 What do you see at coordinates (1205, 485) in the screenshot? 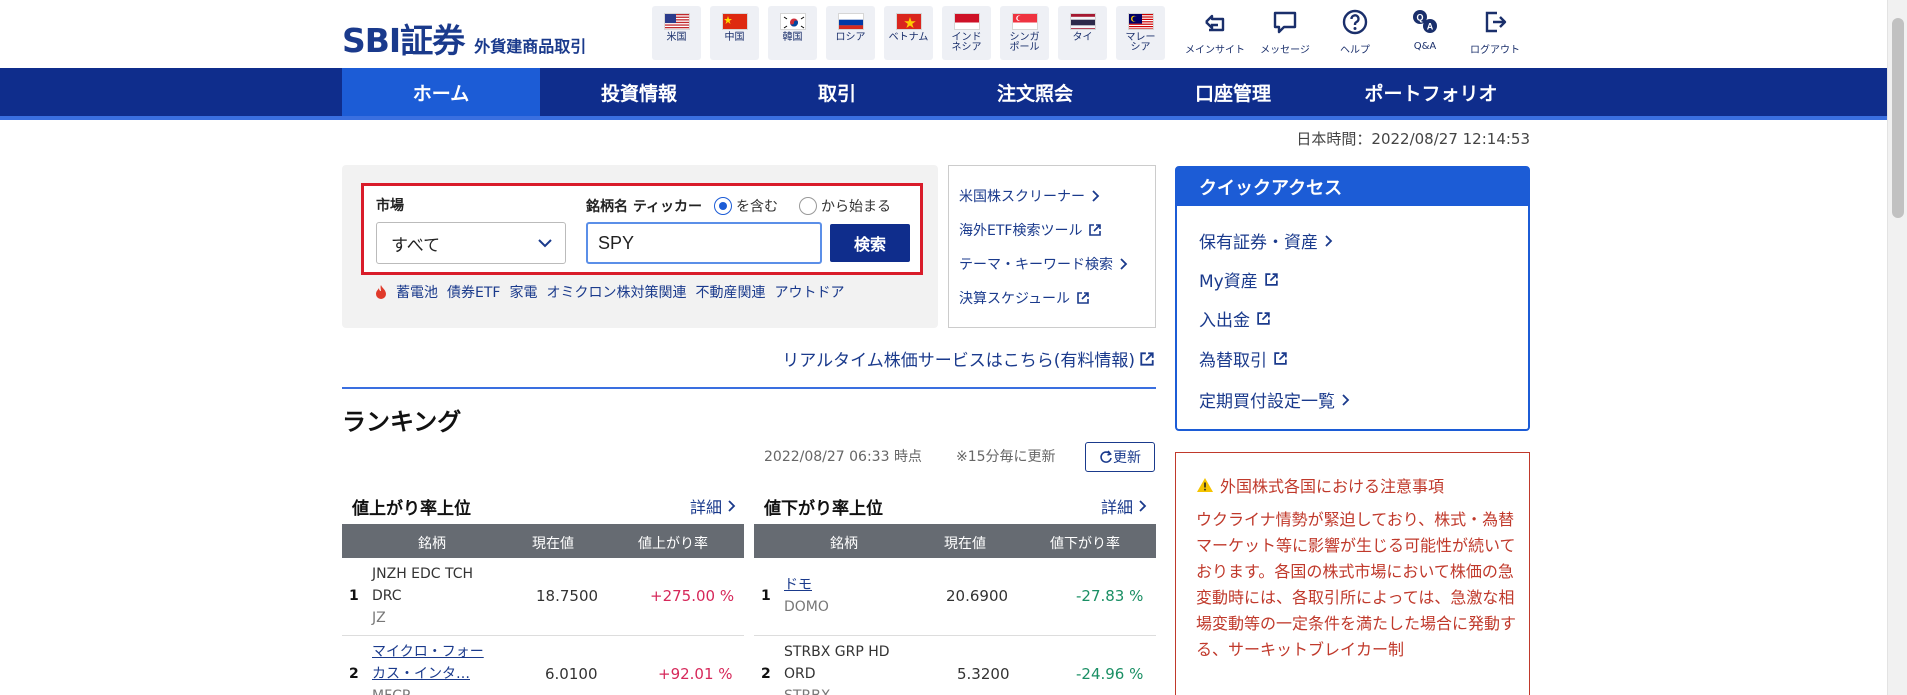
I see `warning-icon` at bounding box center [1205, 485].